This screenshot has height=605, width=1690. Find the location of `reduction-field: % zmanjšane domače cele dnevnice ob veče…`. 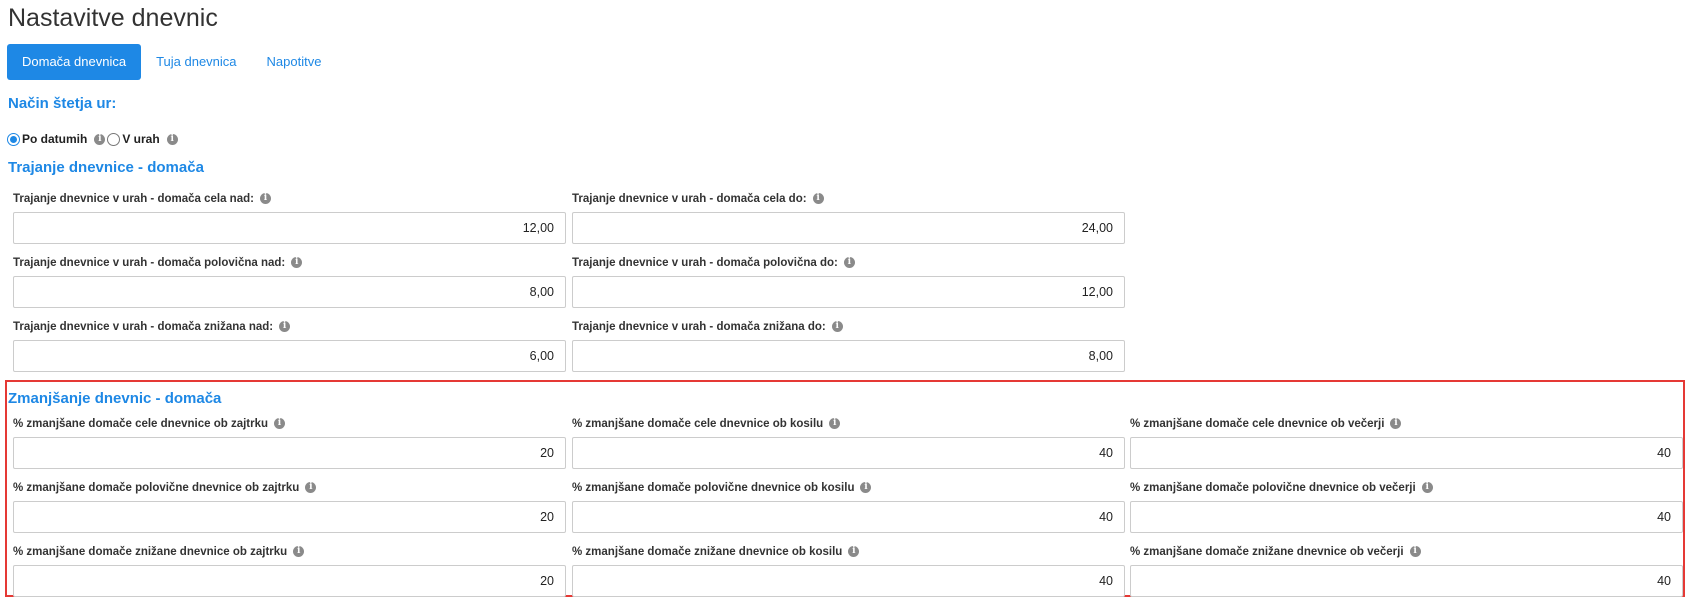

reduction-field: % zmanjšane domače cele dnevnice ob veče… is located at coordinates (1406, 443).